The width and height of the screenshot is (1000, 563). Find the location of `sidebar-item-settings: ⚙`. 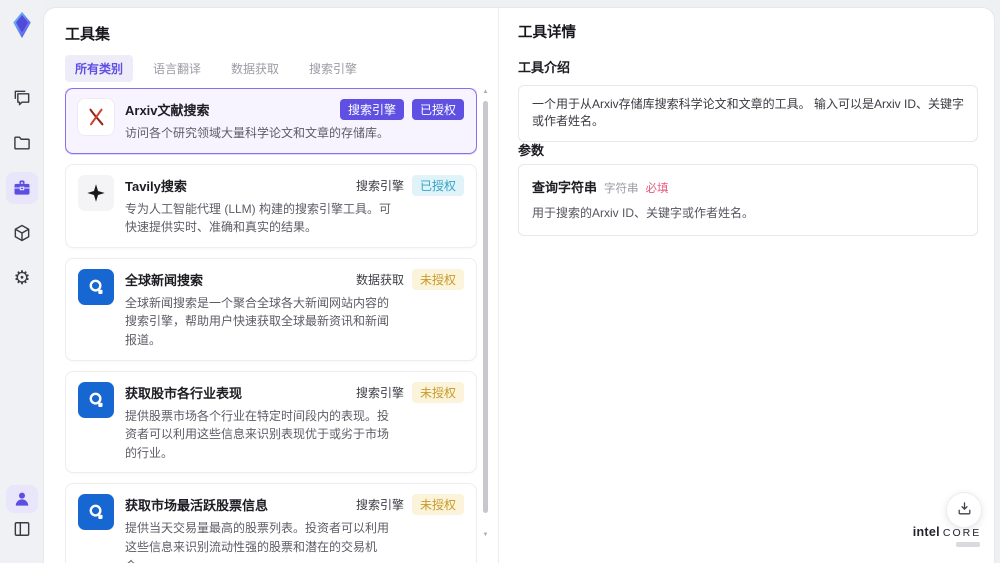

sidebar-item-settings: ⚙ is located at coordinates (22, 278).